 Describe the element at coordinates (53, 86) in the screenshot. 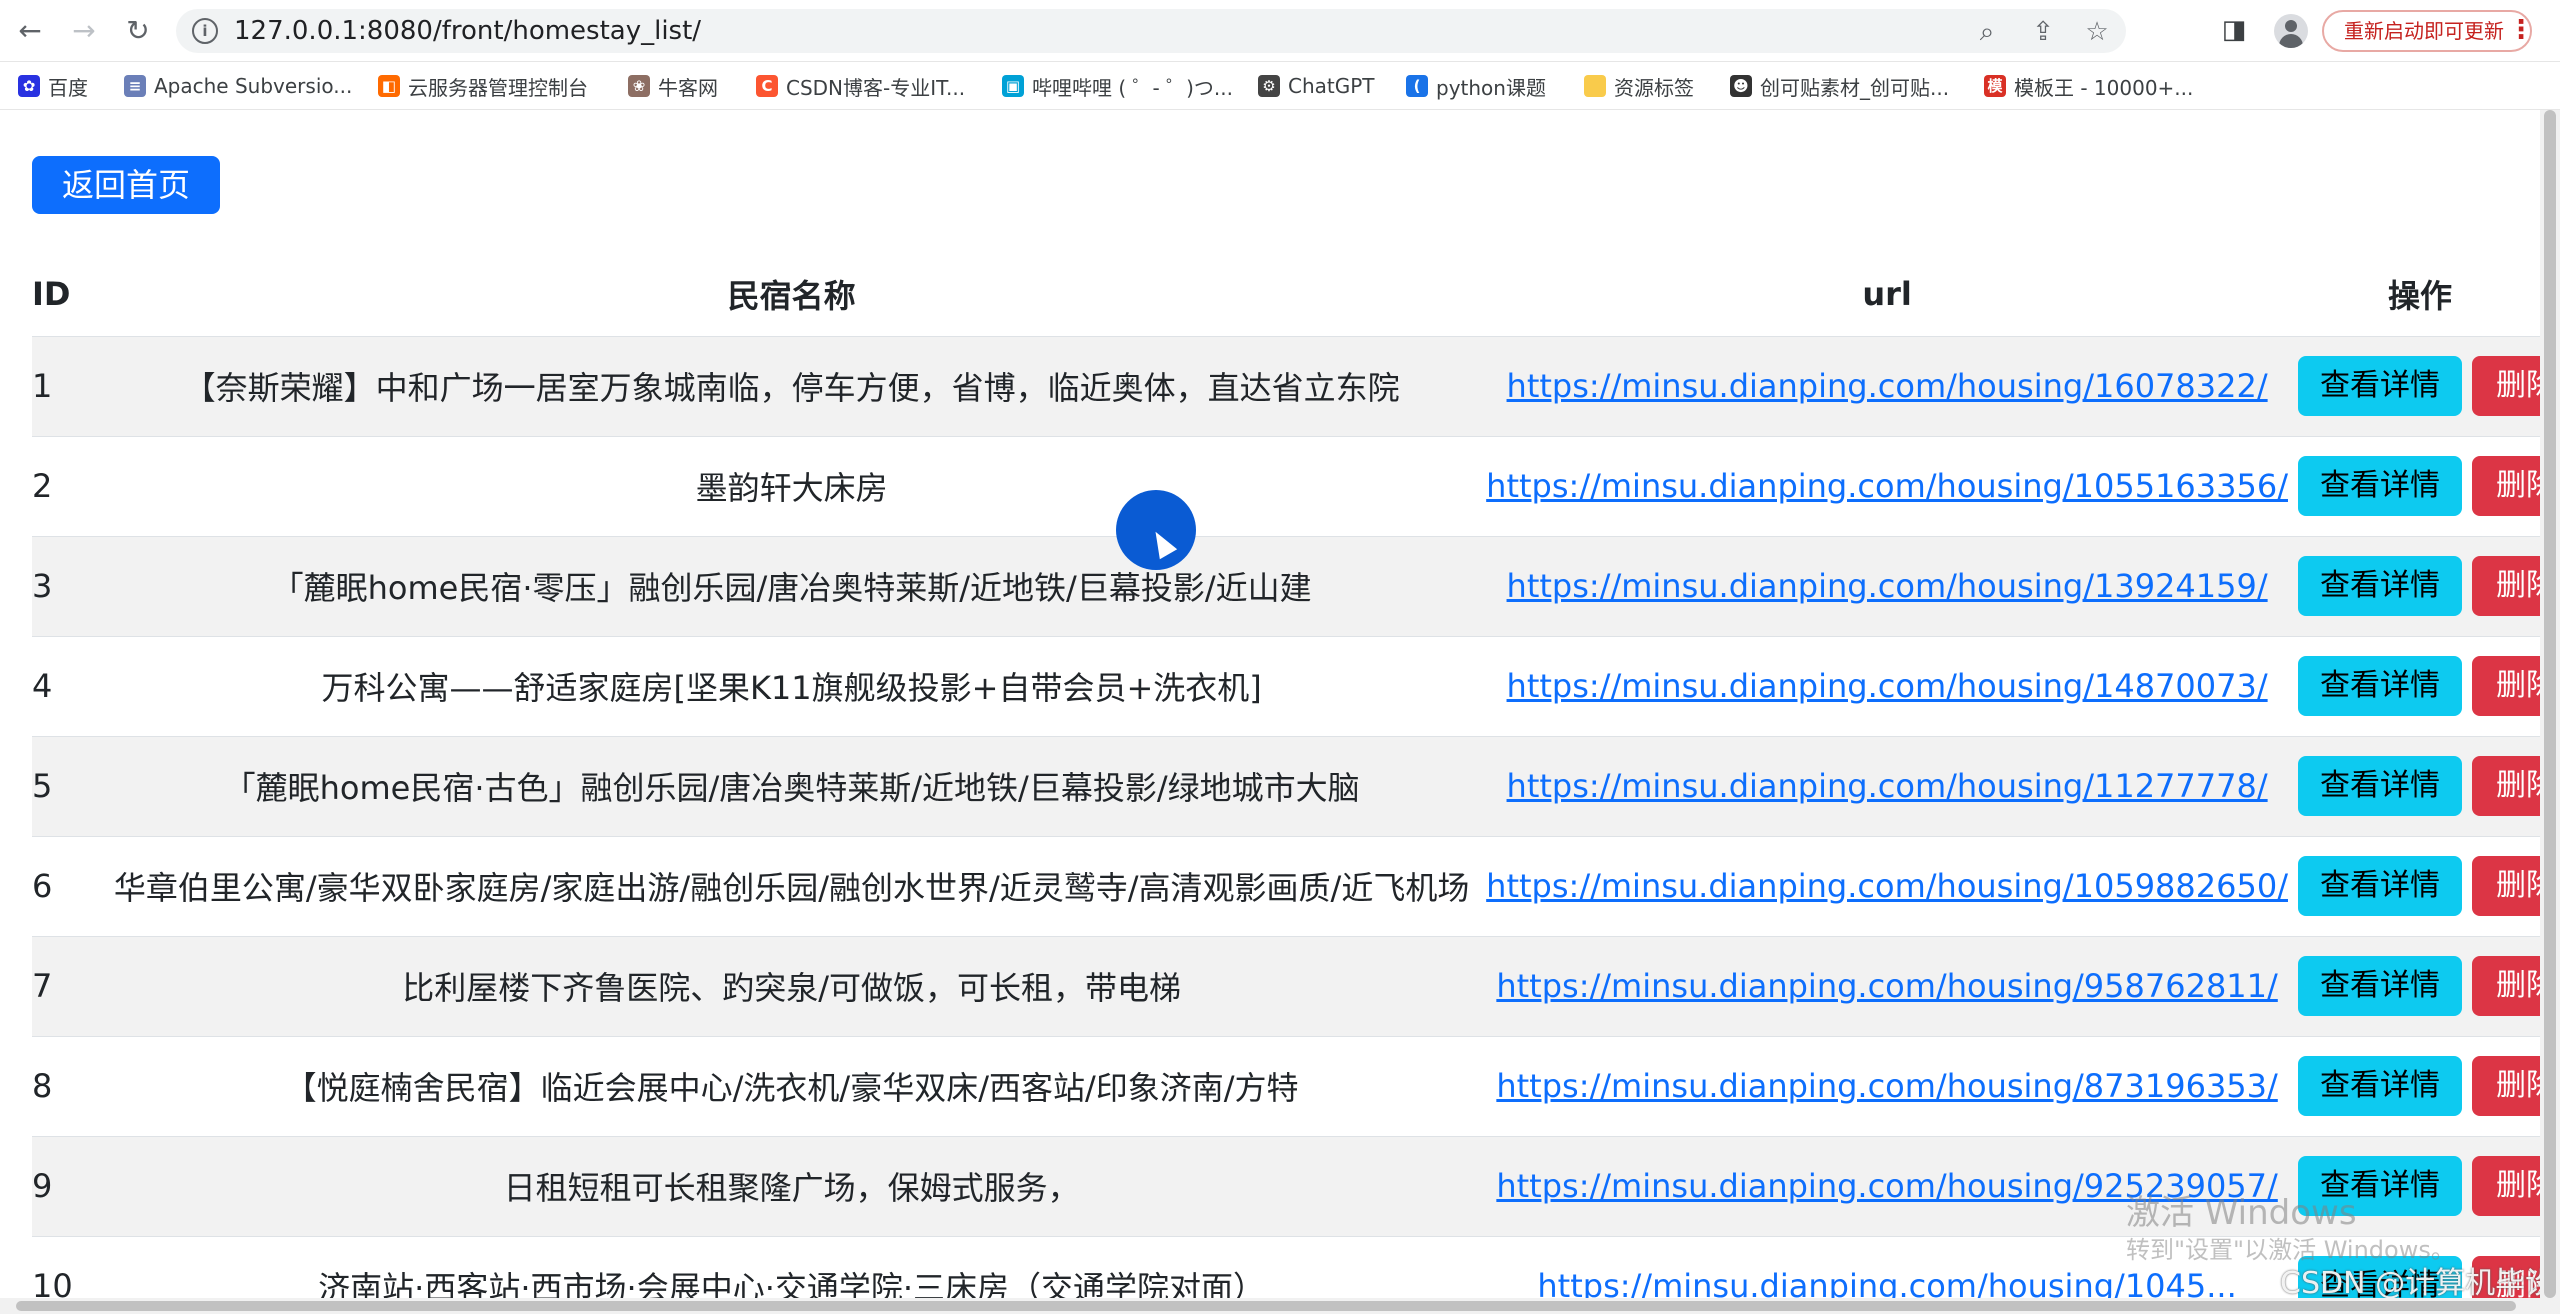

I see `bookmark-item: ✿ 百度` at that location.